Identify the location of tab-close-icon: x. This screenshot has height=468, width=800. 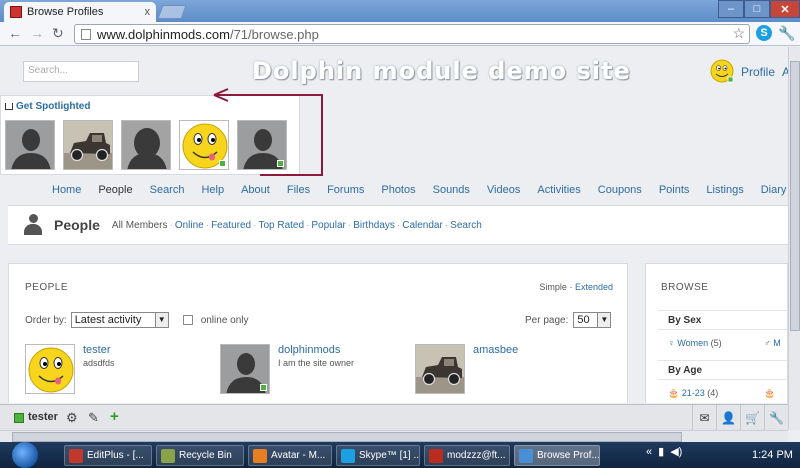
(148, 12).